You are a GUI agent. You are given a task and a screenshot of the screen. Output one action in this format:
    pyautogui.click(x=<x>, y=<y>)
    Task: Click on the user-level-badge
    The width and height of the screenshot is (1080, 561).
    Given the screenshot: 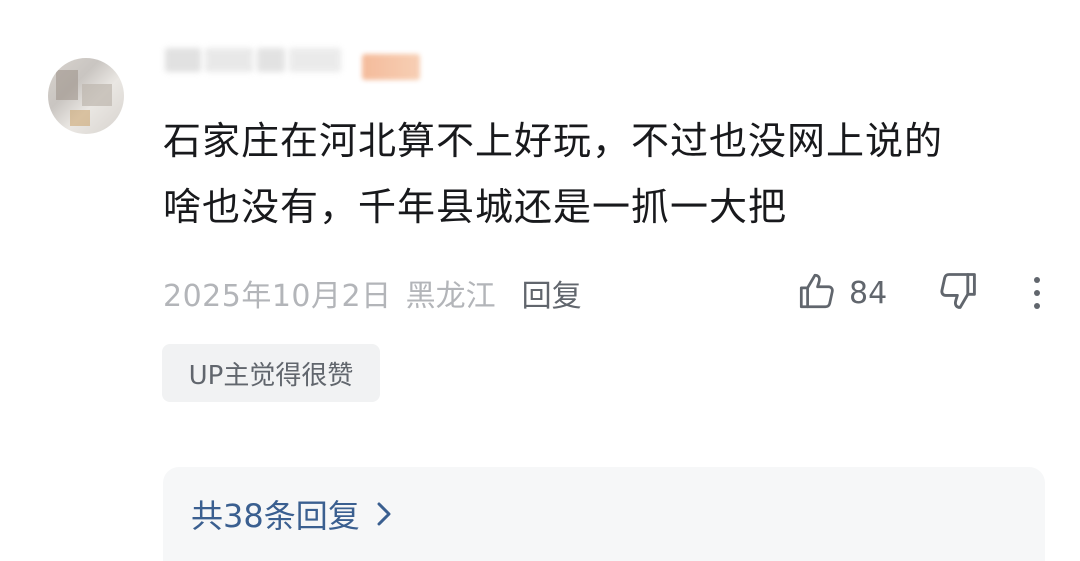 What is the action you would take?
    pyautogui.click(x=391, y=67)
    